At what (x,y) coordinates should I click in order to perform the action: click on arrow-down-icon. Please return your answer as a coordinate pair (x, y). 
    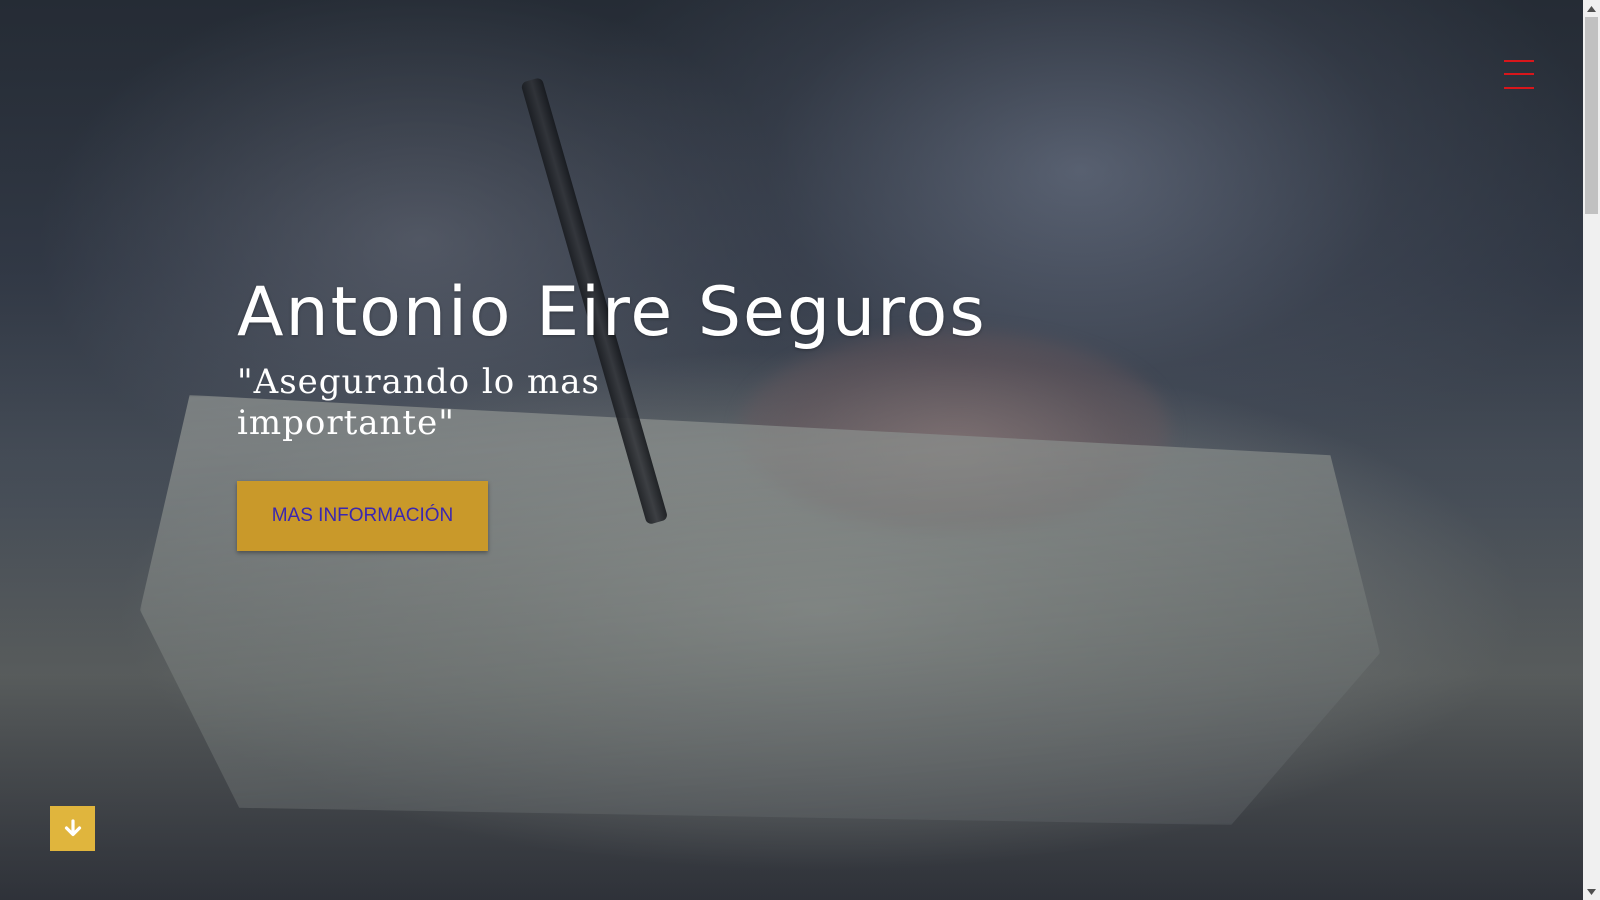
    Looking at the image, I should click on (72, 827).